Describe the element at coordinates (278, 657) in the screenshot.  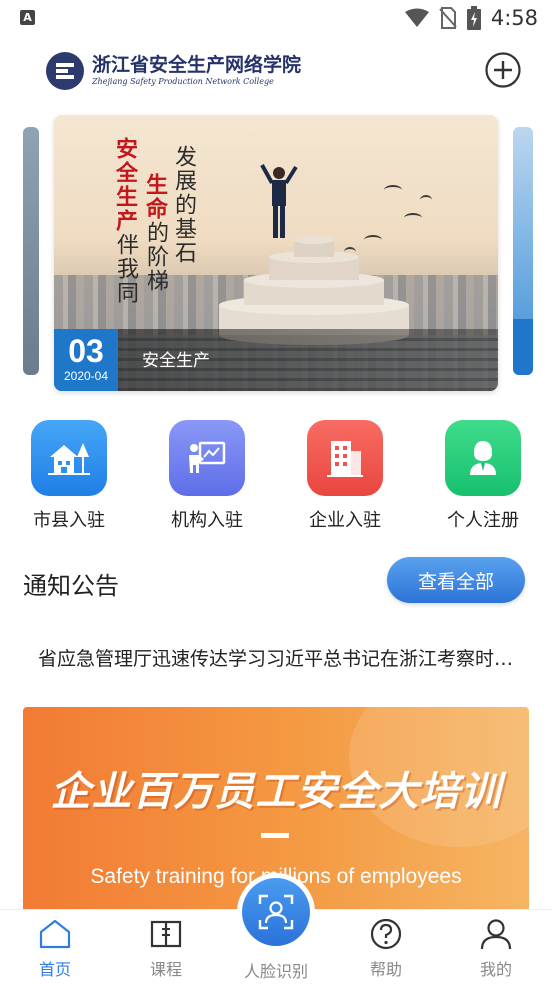
I see `notice-item: 省应急管理厅迅速传达学习习近平总书记在浙江考察时的重要讲话精神` at that location.